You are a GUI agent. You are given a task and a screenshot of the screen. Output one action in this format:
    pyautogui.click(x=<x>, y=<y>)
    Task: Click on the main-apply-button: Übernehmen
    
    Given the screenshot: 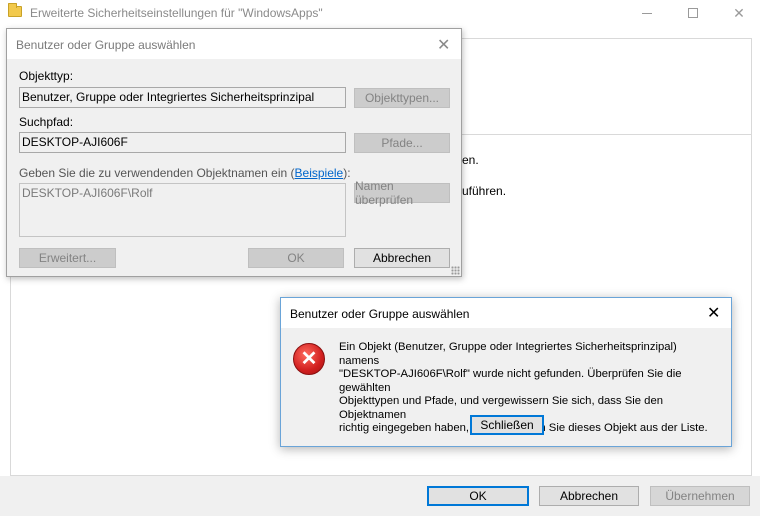 What is the action you would take?
    pyautogui.click(x=700, y=496)
    